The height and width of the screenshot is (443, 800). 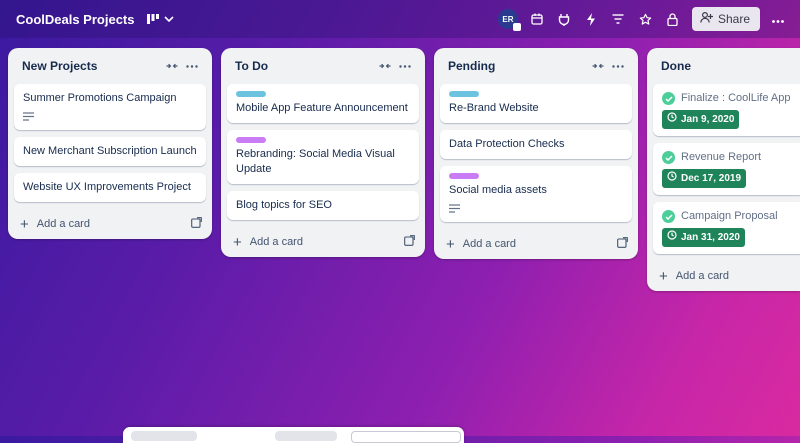 What do you see at coordinates (406, 437) in the screenshot?
I see `switcher-tab-active` at bounding box center [406, 437].